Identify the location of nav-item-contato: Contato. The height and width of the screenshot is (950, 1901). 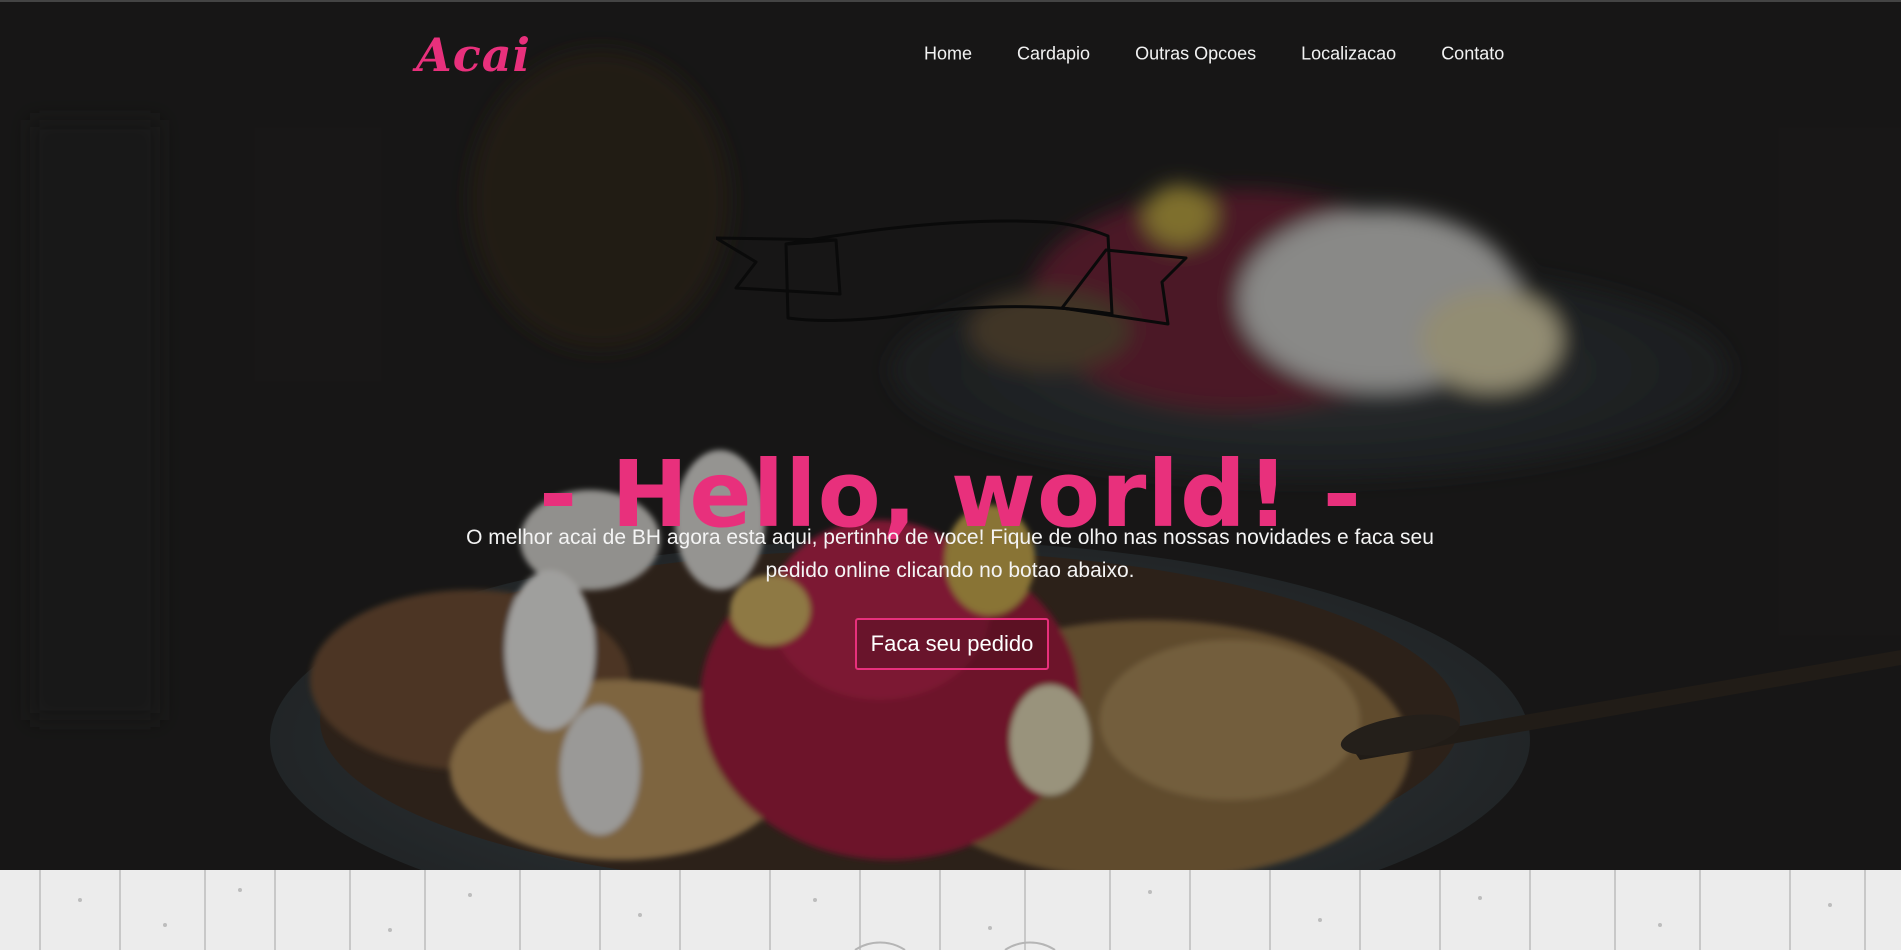
(1472, 54).